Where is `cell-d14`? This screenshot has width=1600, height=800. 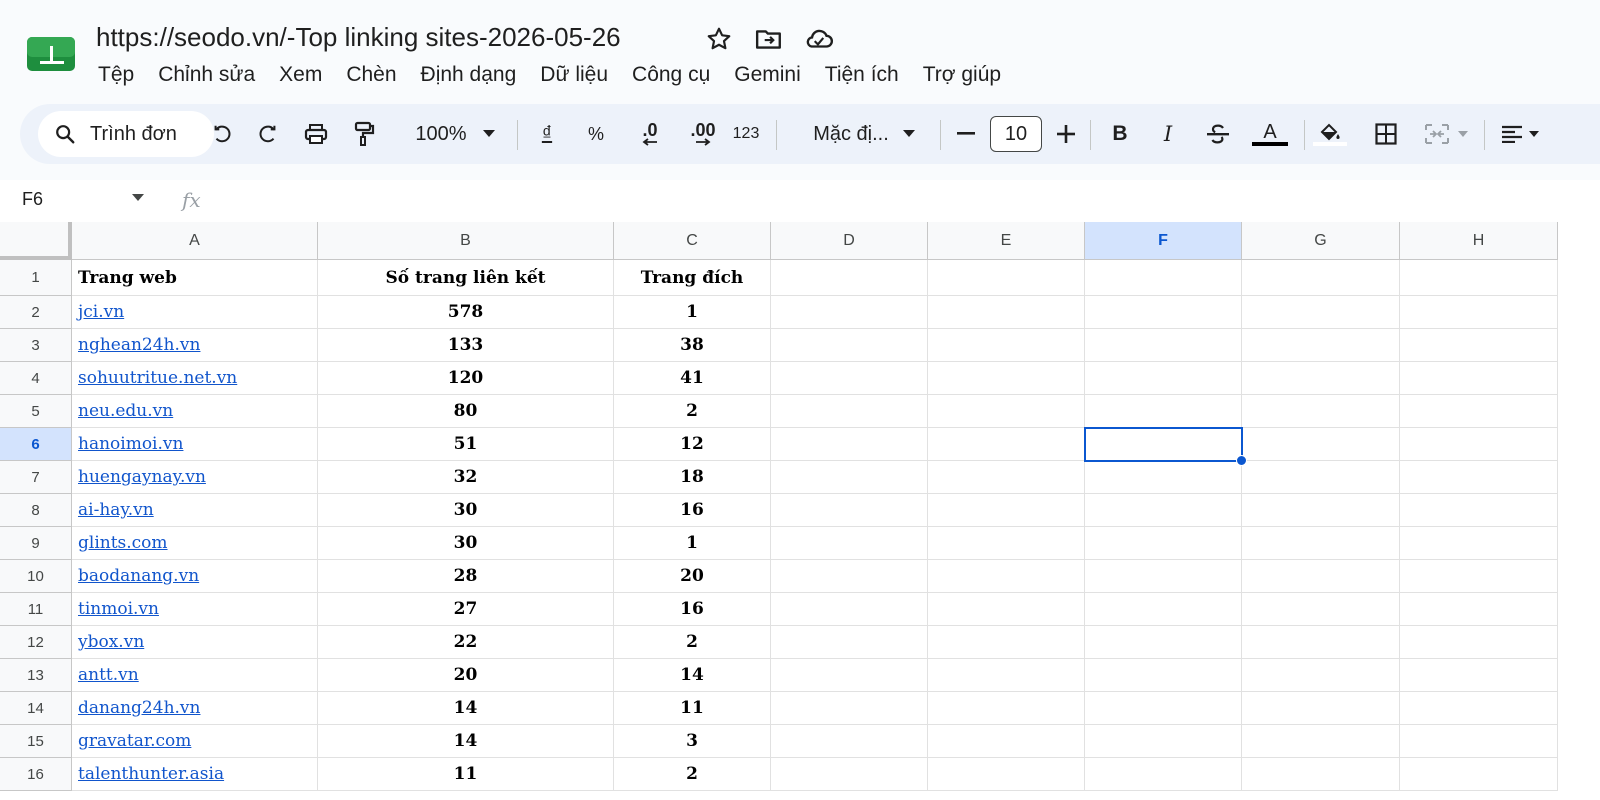 cell-d14 is located at coordinates (849, 708).